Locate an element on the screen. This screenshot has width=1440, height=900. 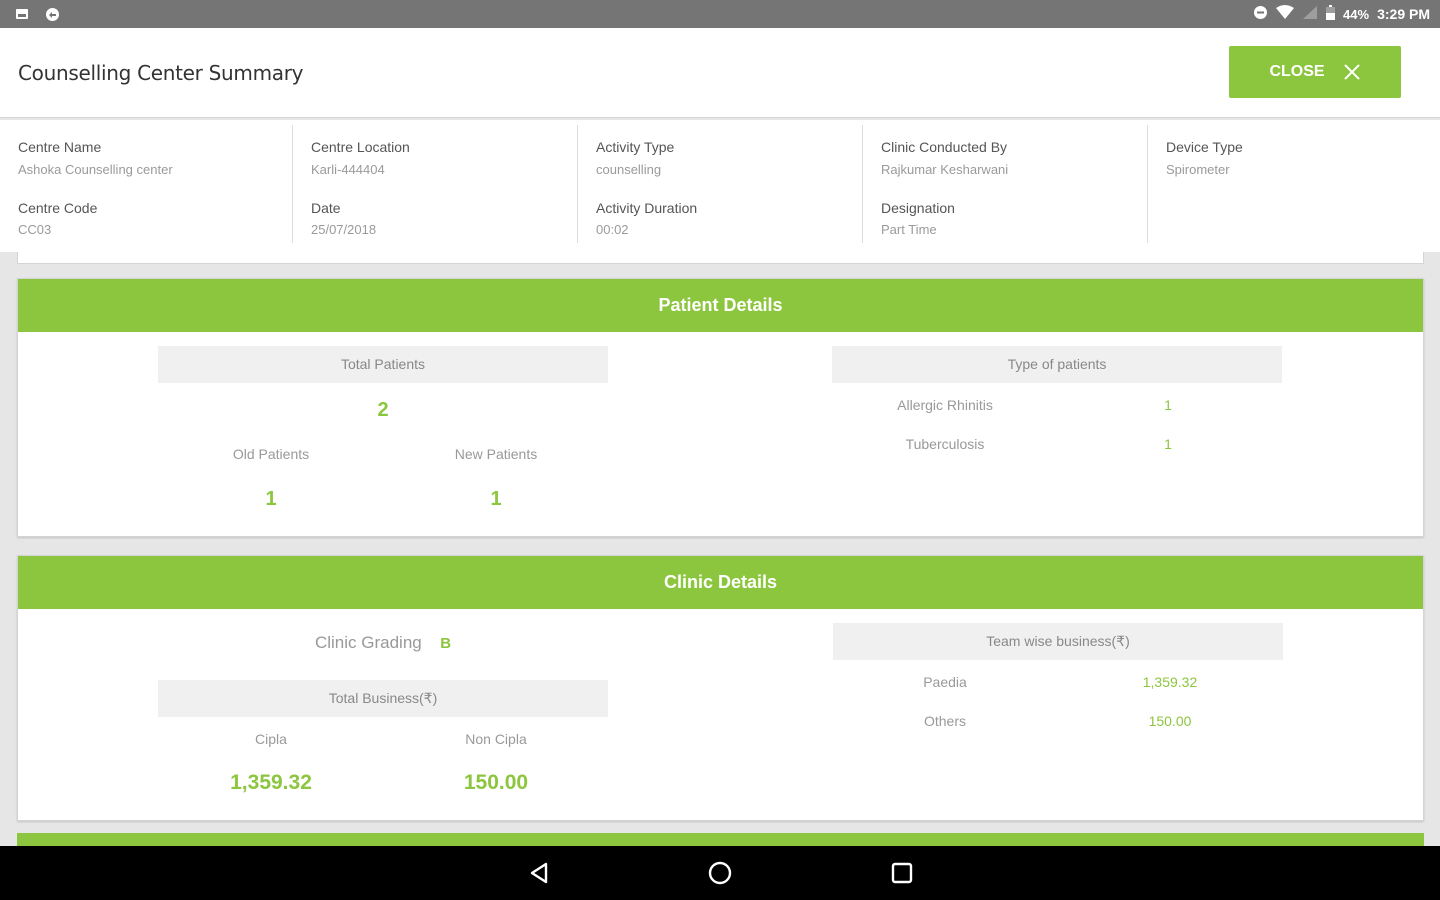
non-cipla-value: 150.00 is located at coordinates (496, 782).